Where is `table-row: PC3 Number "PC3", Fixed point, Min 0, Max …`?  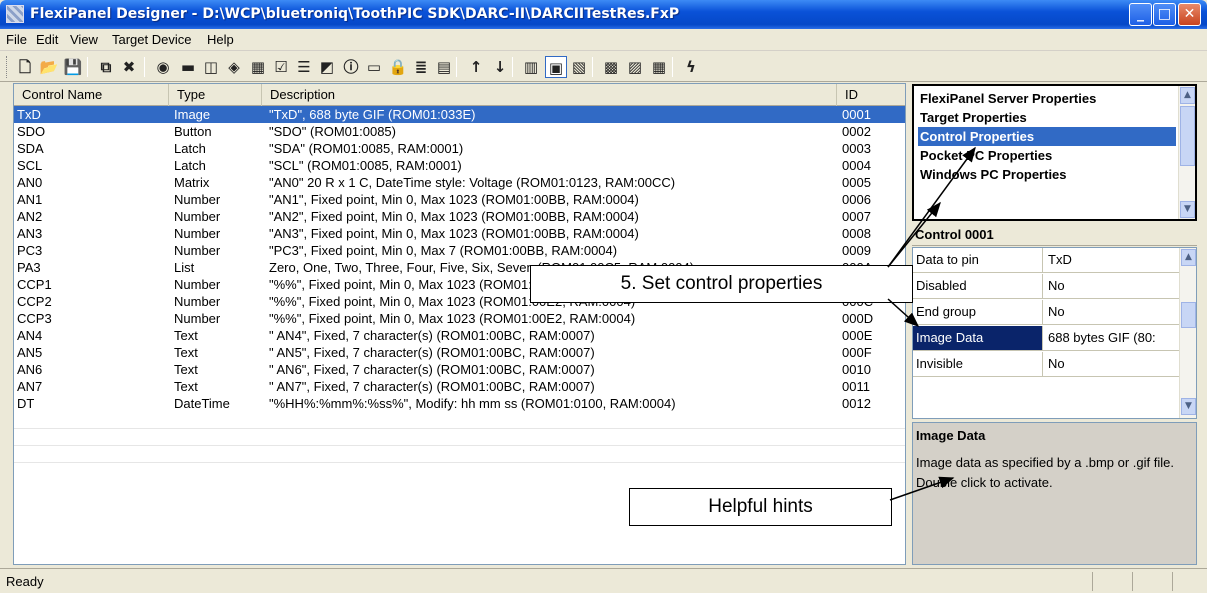
table-row: PC3 Number "PC3", Fixed point, Min 0, Max … is located at coordinates (459, 250).